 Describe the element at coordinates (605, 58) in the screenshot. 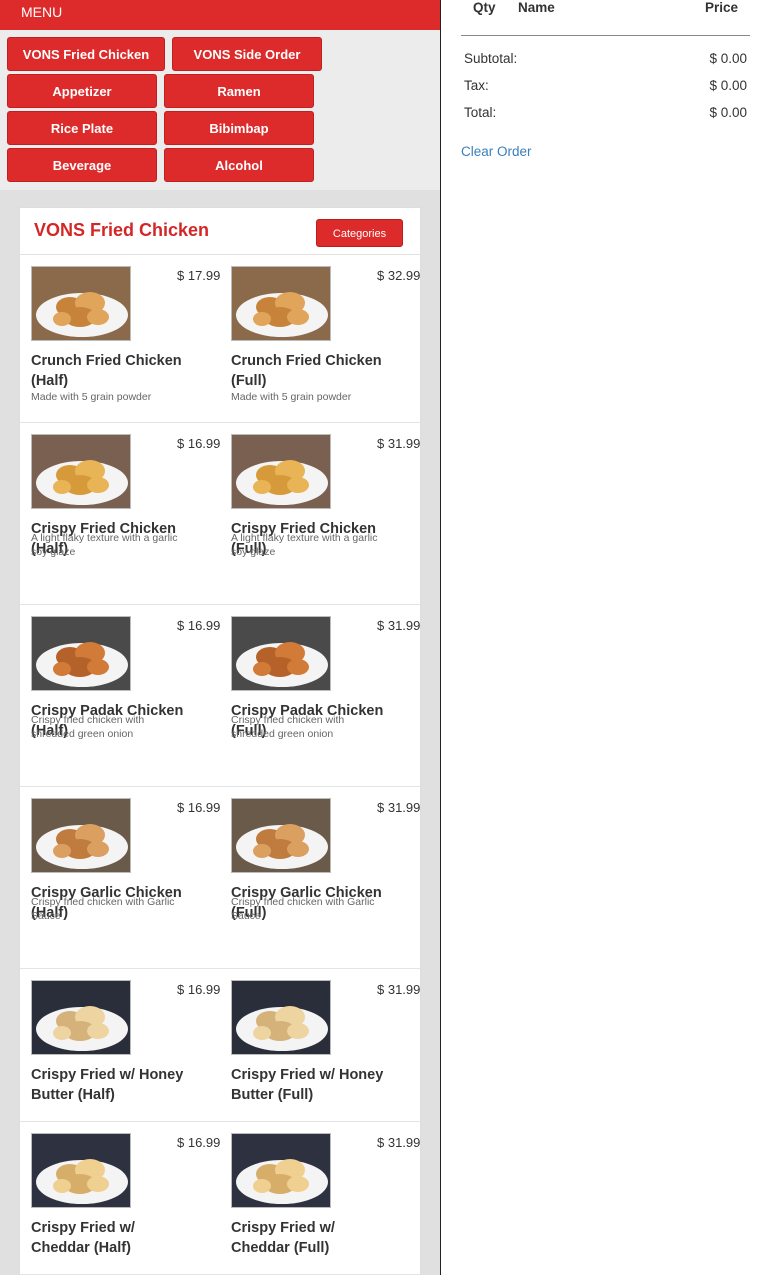

I see `subtotal-row: Subtotal: $ 0.00` at that location.